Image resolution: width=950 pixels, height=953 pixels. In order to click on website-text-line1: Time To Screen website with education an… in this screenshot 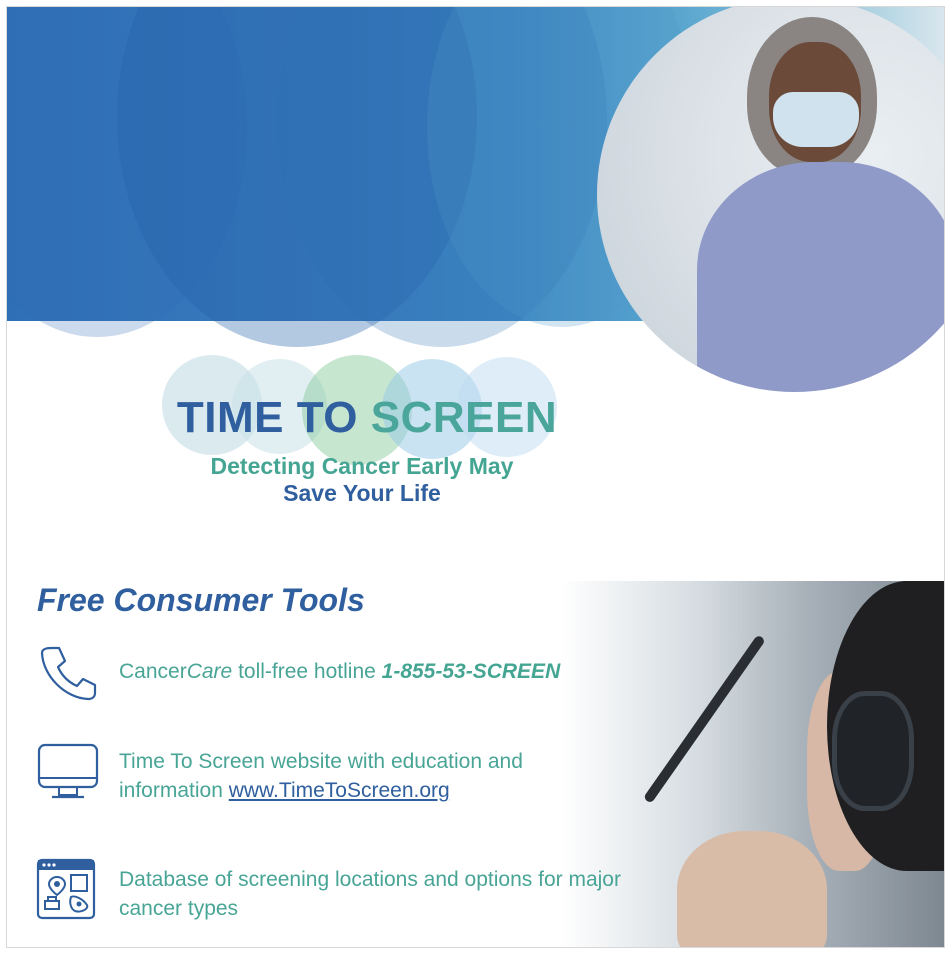, I will do `click(321, 761)`.